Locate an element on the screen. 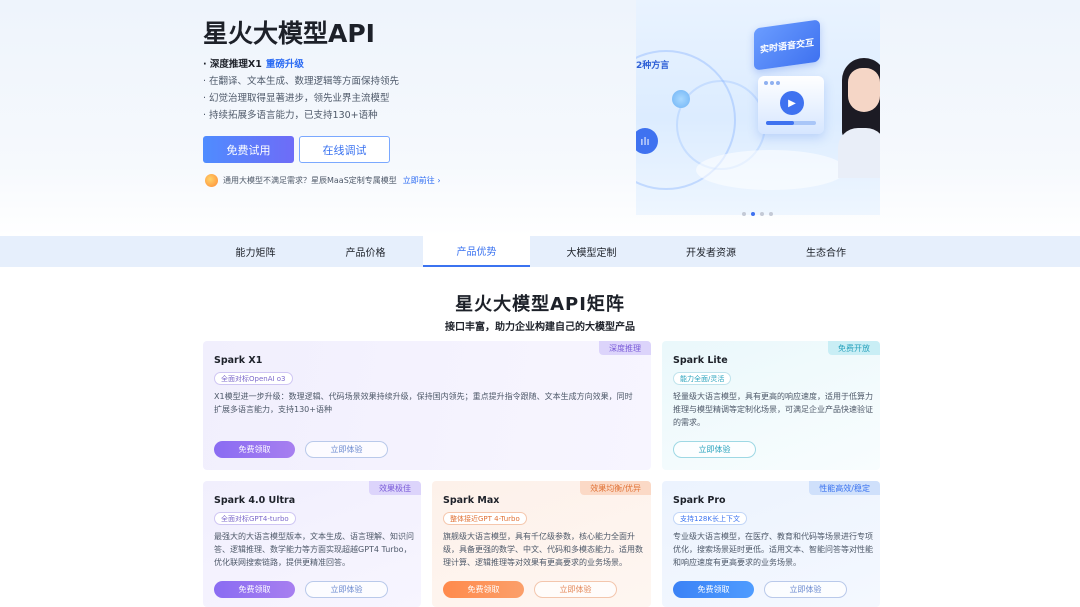  card-badge: 免费开放 is located at coordinates (854, 348).